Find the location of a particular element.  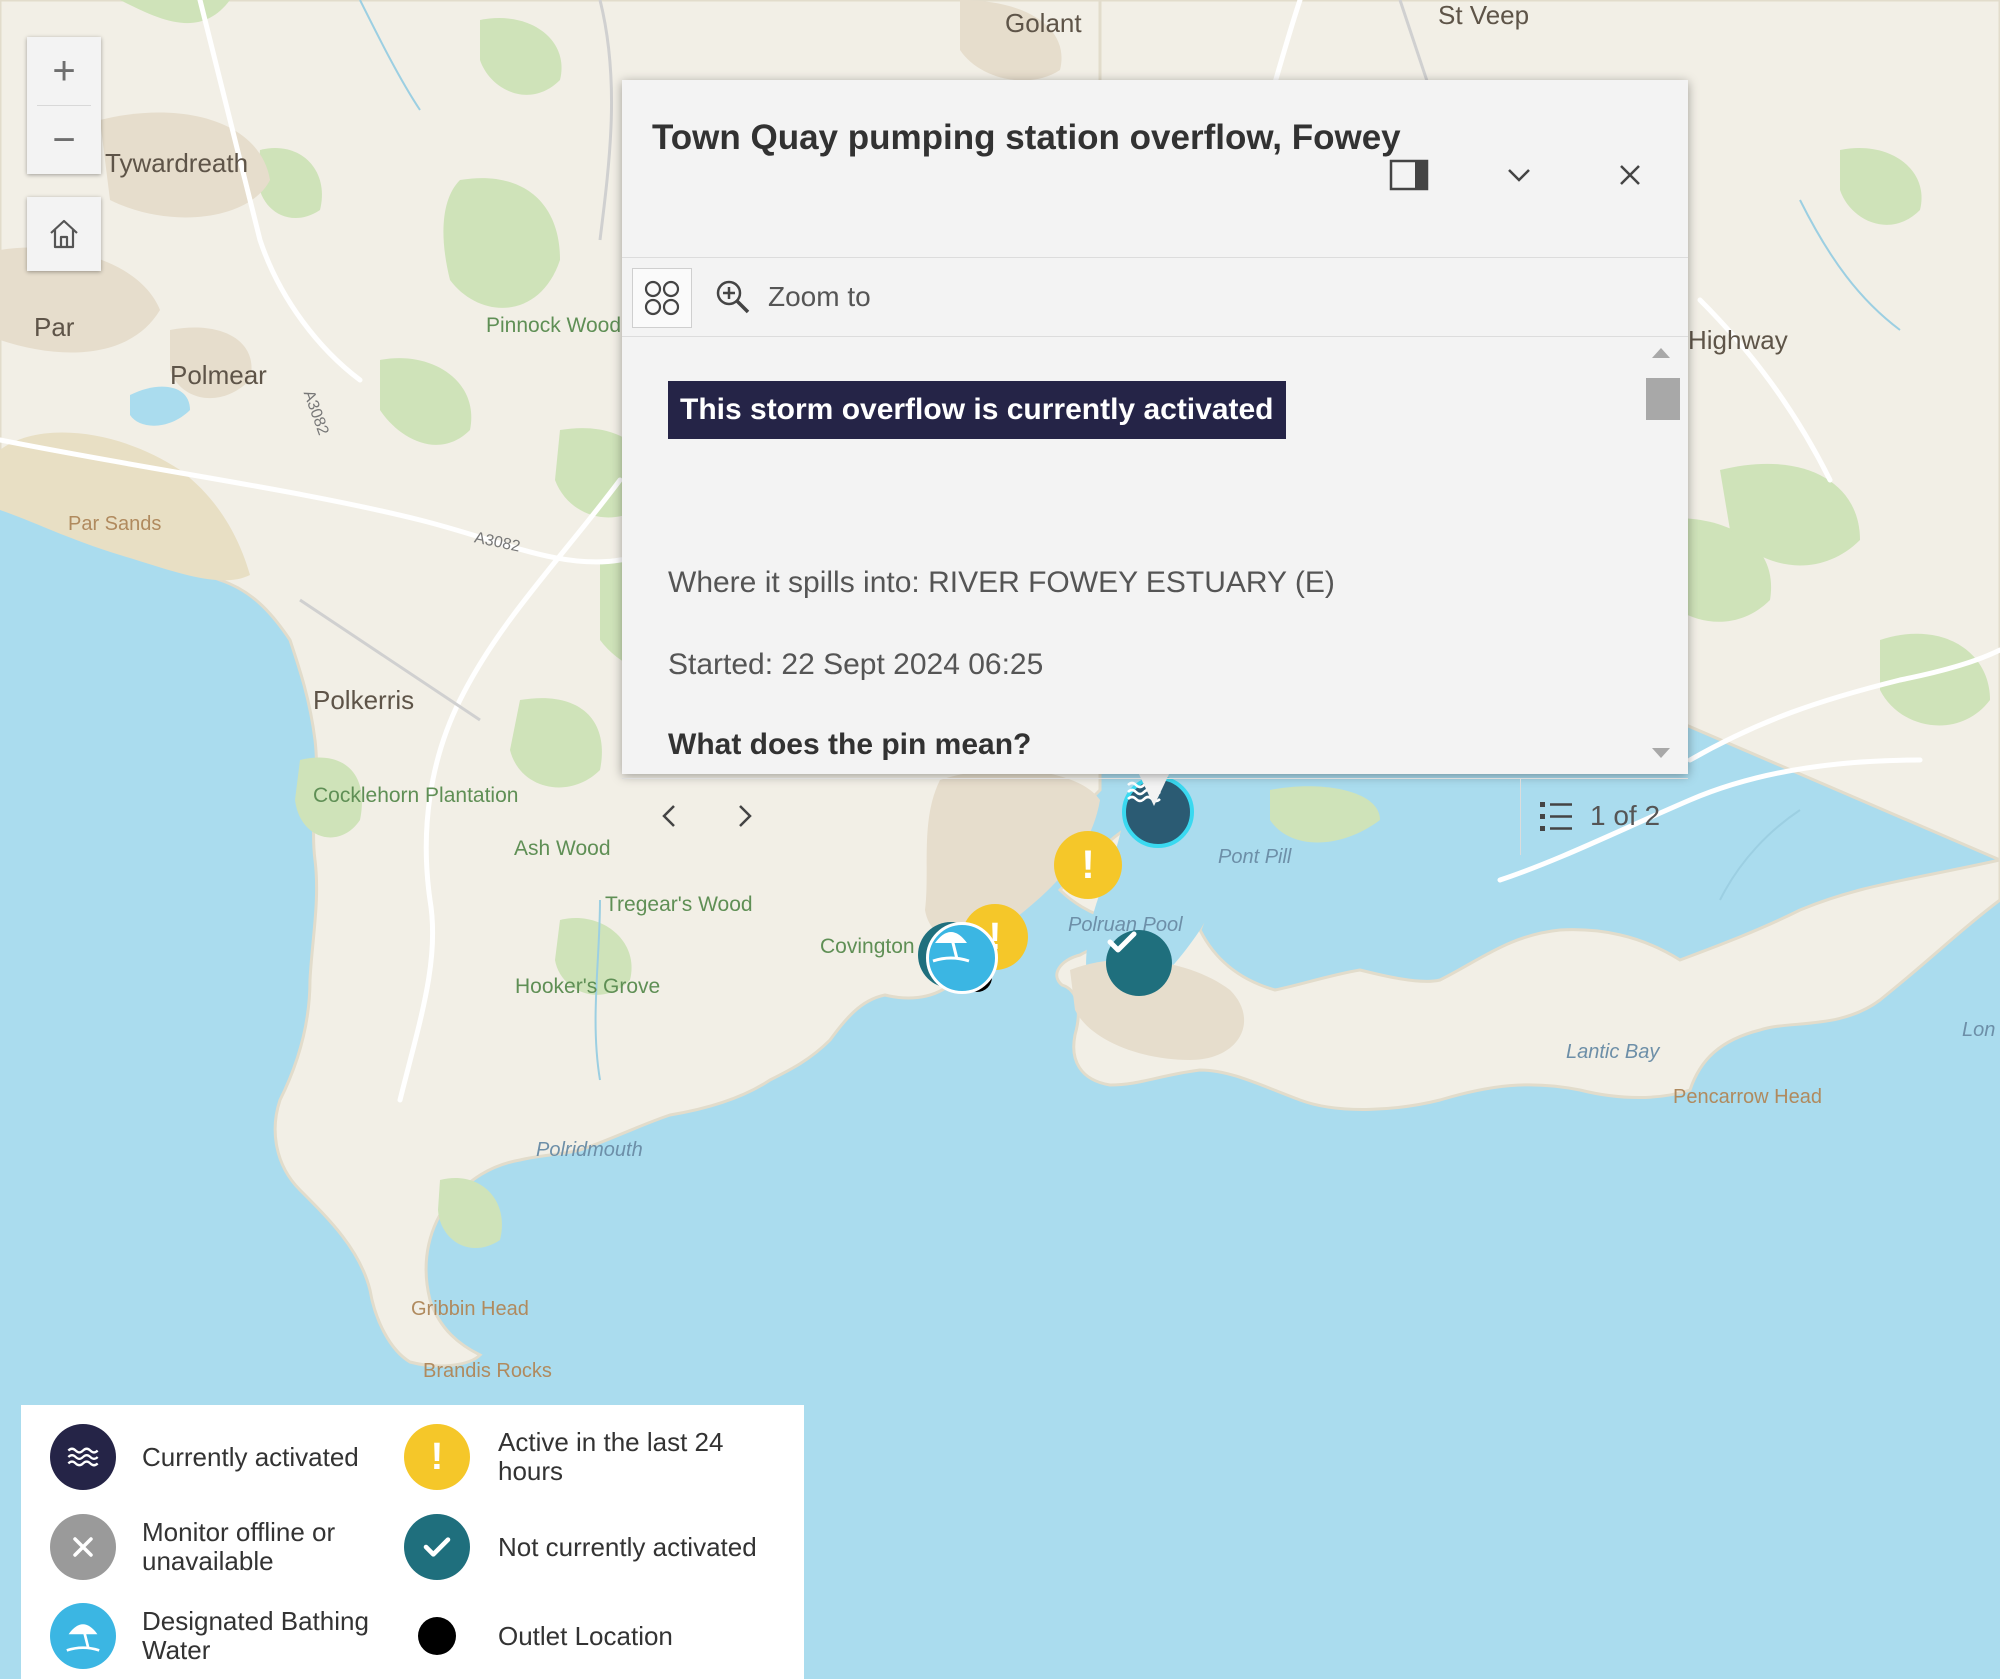

place-label: Gribbin Head is located at coordinates (470, 1309).